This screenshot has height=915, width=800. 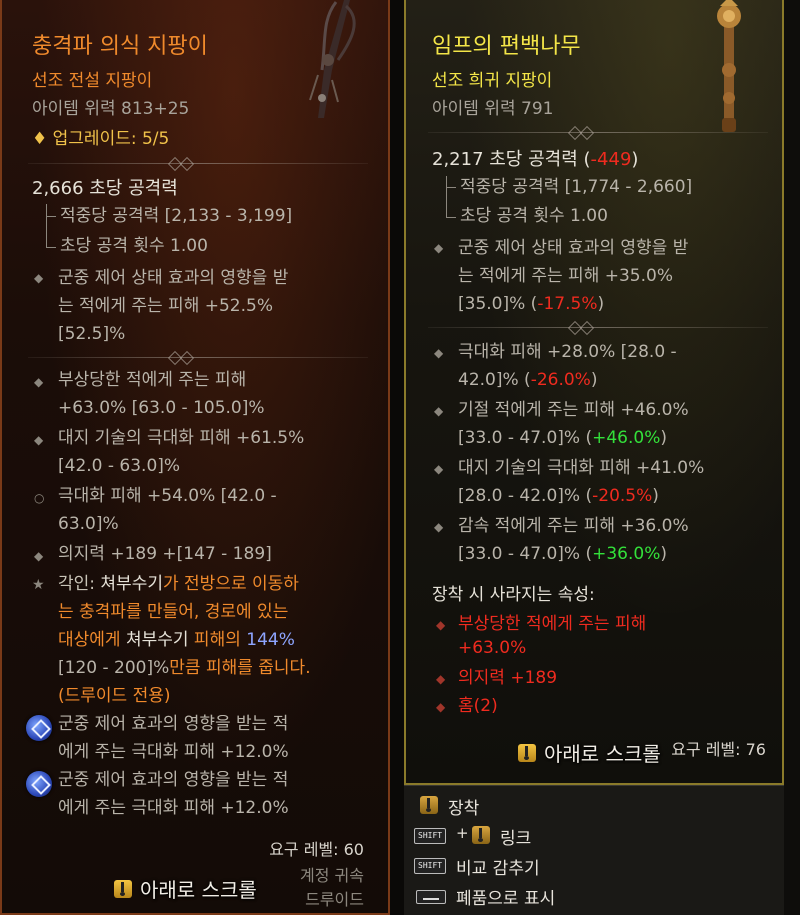 I want to click on affix-4-line-1: 감속 적에게 주는 피해 +36.0%, so click(x=573, y=526).